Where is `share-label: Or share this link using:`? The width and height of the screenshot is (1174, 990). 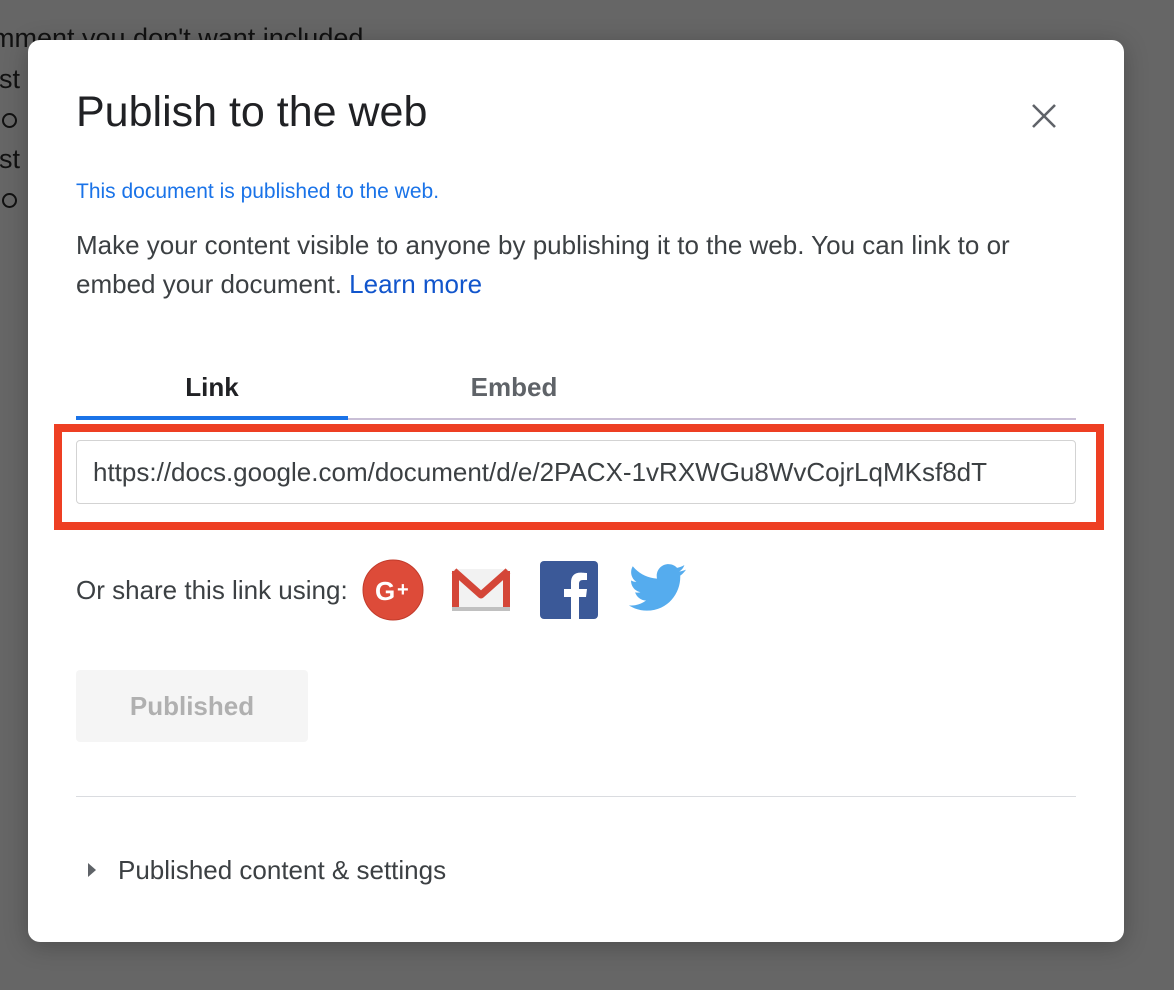
share-label: Or share this link using: is located at coordinates (212, 589).